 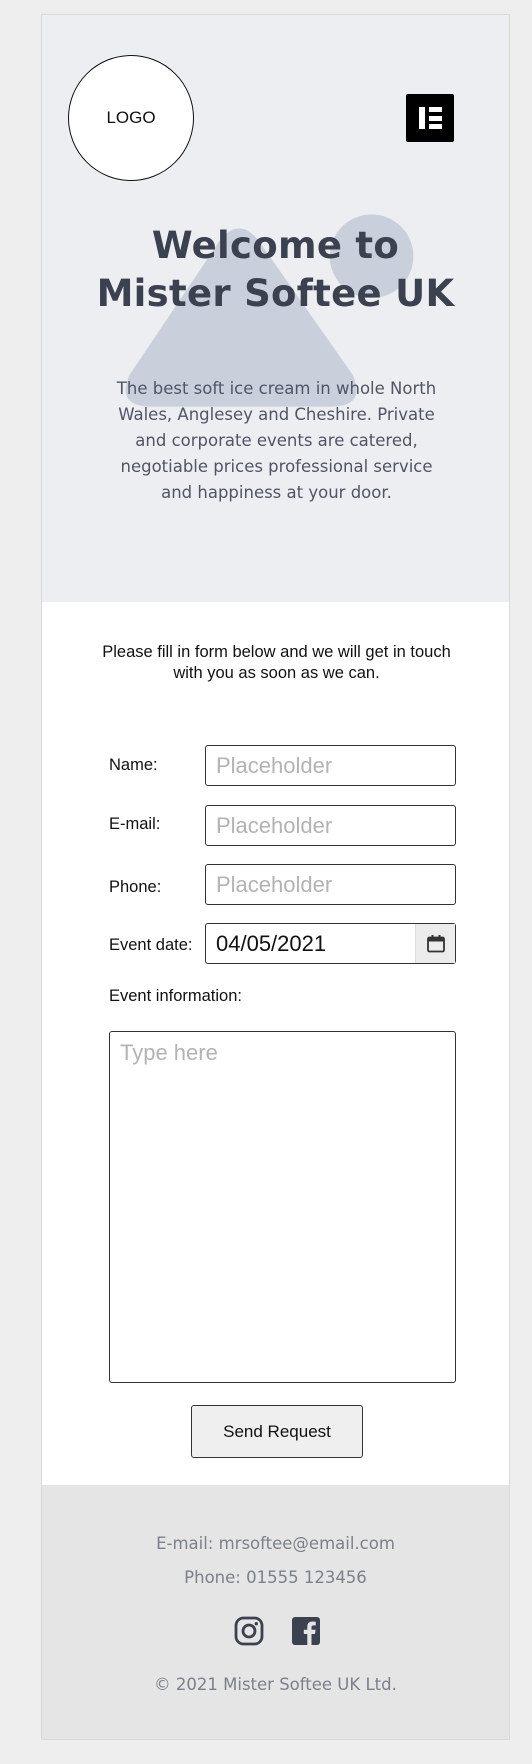 What do you see at coordinates (275, 245) in the screenshot?
I see `title-line-1: Welcome to` at bounding box center [275, 245].